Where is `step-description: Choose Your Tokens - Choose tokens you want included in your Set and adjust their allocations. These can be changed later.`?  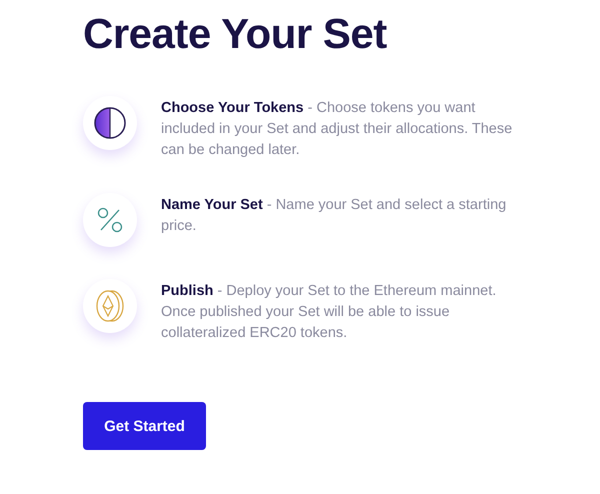
step-description: Choose Your Tokens - Choose tokens you want included in your Set and adjust their allocations. These can be changed later. is located at coordinates (337, 129).